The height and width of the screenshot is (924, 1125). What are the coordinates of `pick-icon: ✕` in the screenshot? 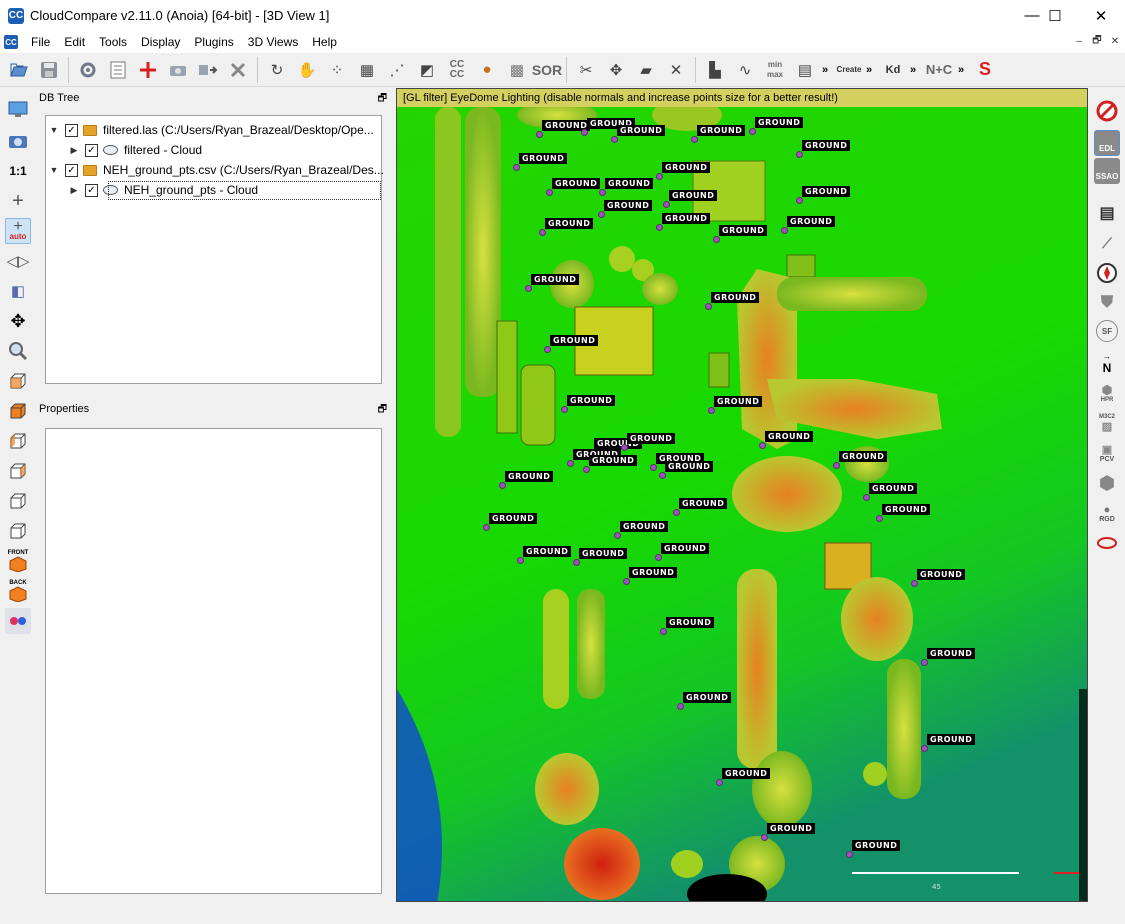 It's located at (676, 70).